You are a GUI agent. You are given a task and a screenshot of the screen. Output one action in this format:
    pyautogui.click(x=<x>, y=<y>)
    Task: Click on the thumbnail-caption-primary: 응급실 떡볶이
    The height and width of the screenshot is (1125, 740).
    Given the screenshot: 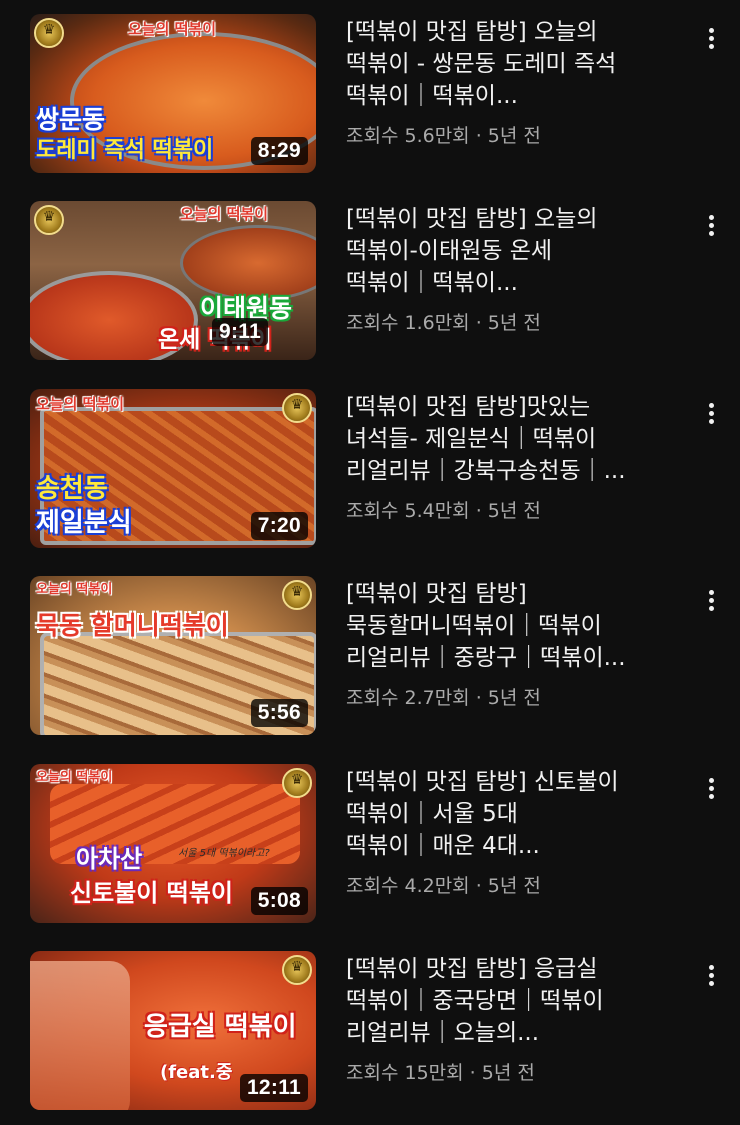 What is the action you would take?
    pyautogui.click(x=220, y=1027)
    